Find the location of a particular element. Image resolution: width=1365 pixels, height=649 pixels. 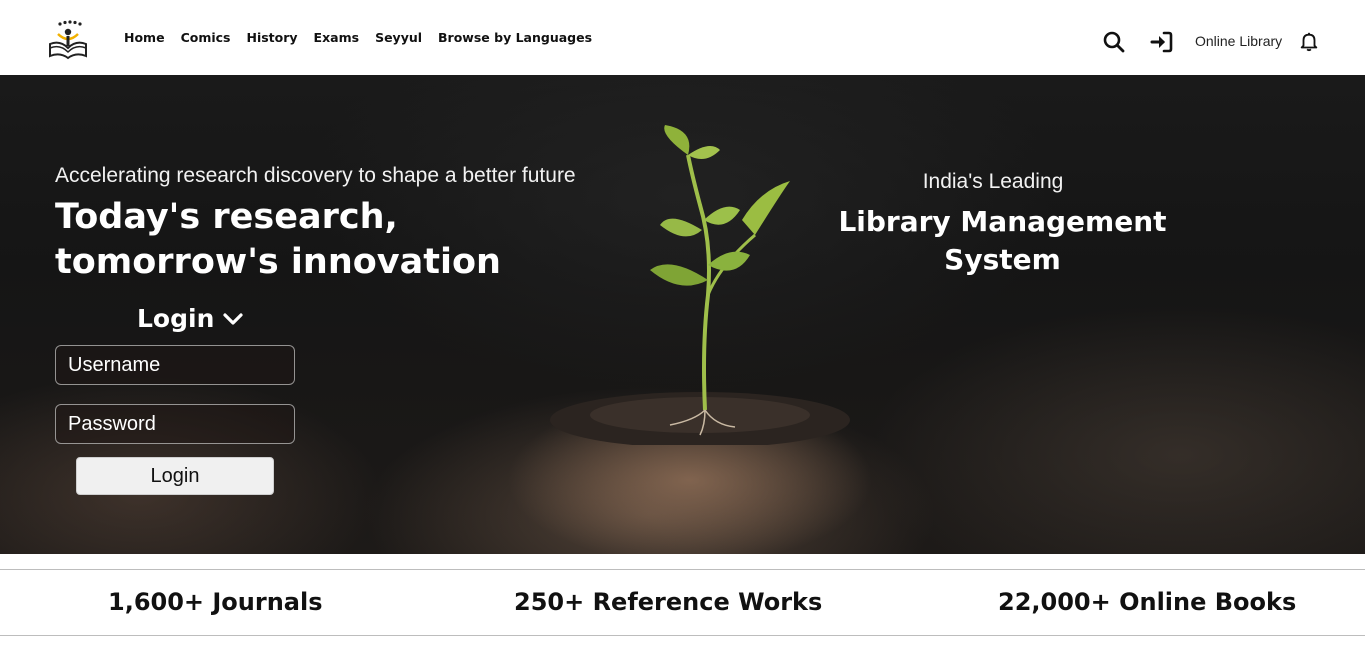

hero-lead-small: India's Leading is located at coordinates (993, 181).